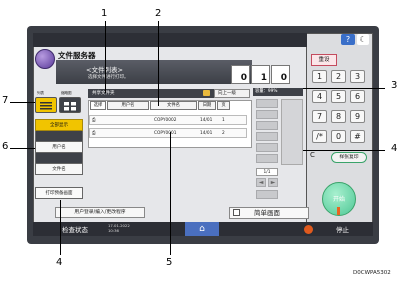 Image resolution: width=405 pixels, height=281 pixels. Describe the element at coordinates (66, 93) in the screenshot. I see `mode-label-thumbnail: 缩略图` at that location.